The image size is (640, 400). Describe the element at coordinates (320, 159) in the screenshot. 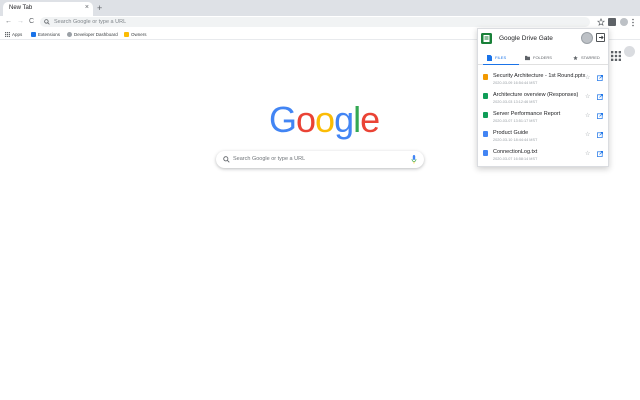

I see `search-box: Search Google or type a URL` at that location.